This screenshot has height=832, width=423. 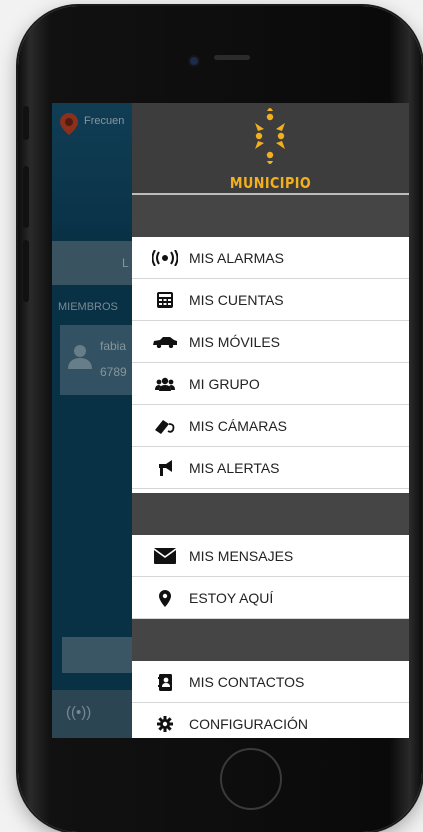 I want to click on menu-item-grupo: MI GRUPO, so click(x=270, y=384).